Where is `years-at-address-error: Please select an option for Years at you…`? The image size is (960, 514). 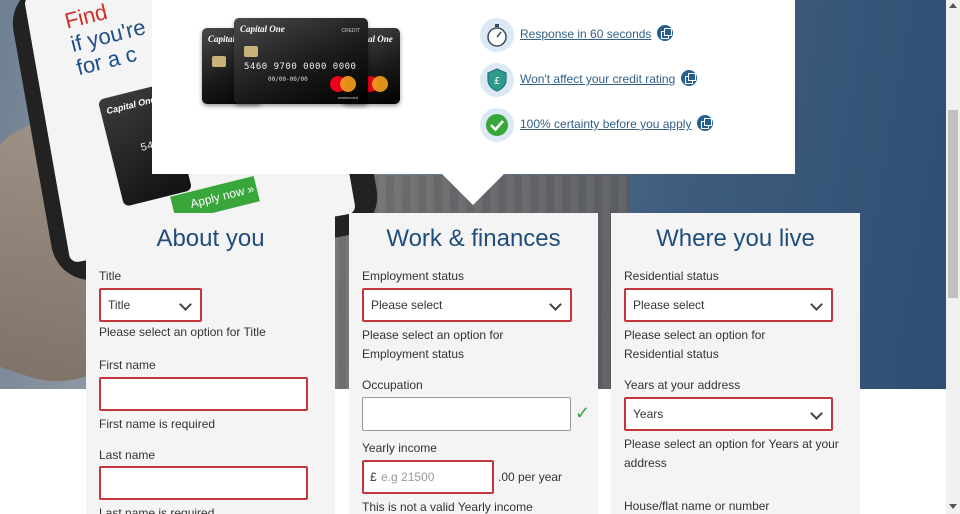 years-at-address-error: Please select an option for Years at you… is located at coordinates (731, 453).